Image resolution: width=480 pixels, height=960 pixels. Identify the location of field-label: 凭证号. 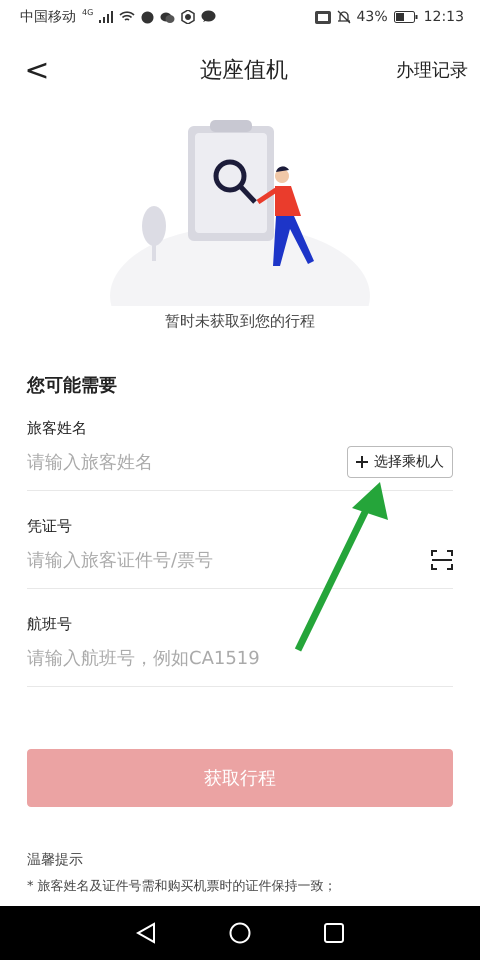
(50, 526).